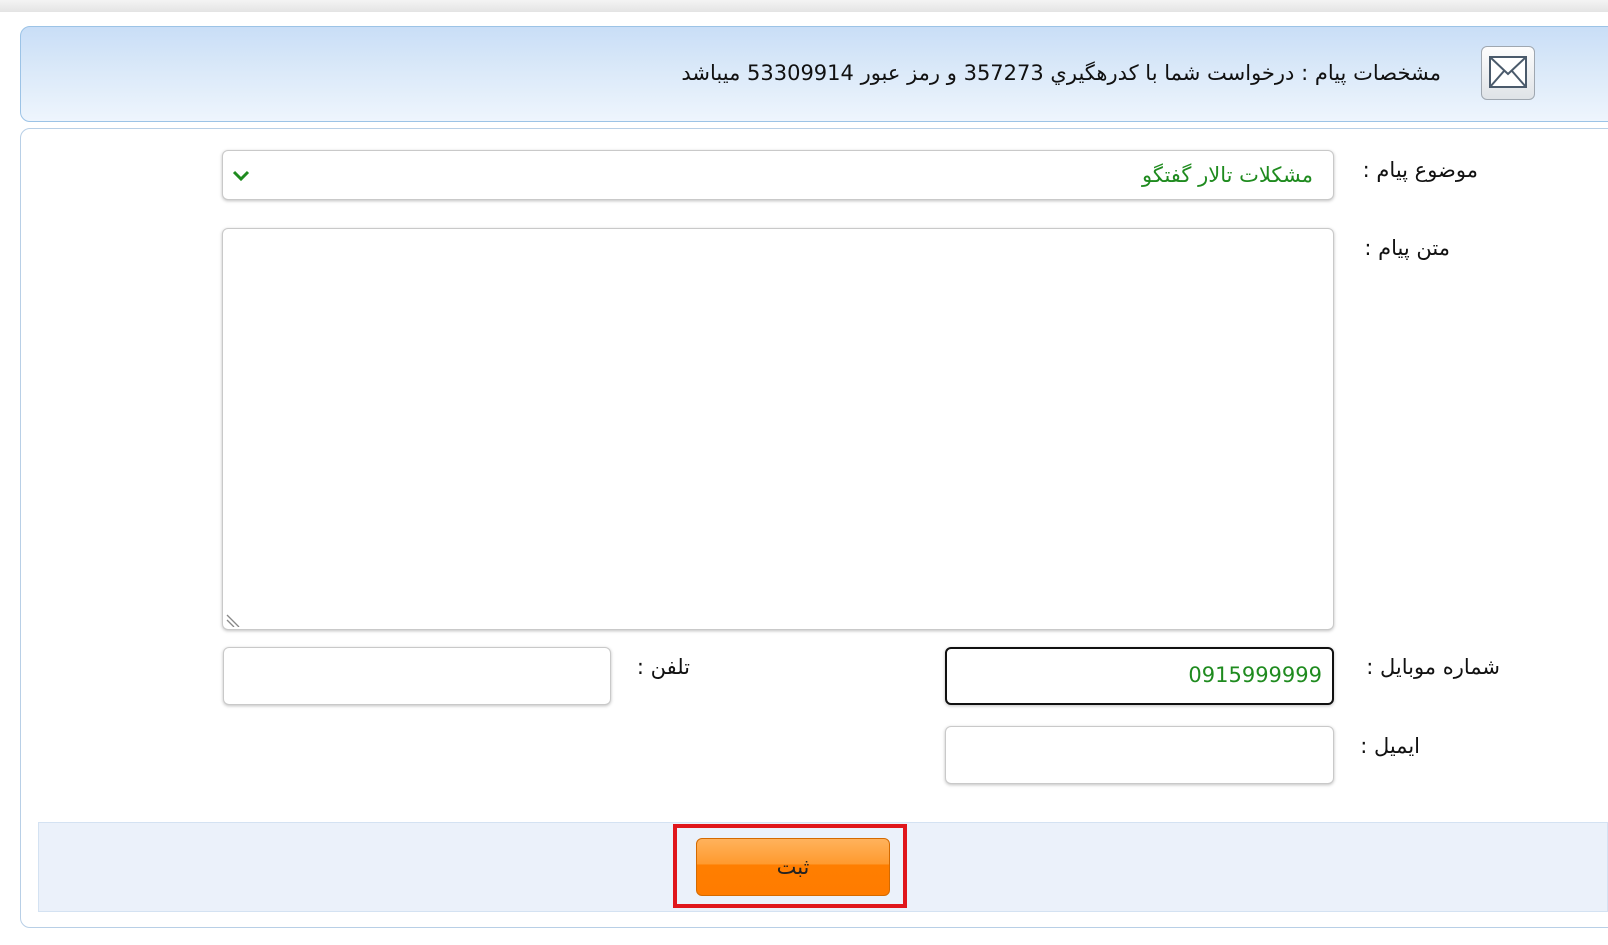  What do you see at coordinates (1420, 170) in the screenshot?
I see `subject-label: موضوع پیام :` at bounding box center [1420, 170].